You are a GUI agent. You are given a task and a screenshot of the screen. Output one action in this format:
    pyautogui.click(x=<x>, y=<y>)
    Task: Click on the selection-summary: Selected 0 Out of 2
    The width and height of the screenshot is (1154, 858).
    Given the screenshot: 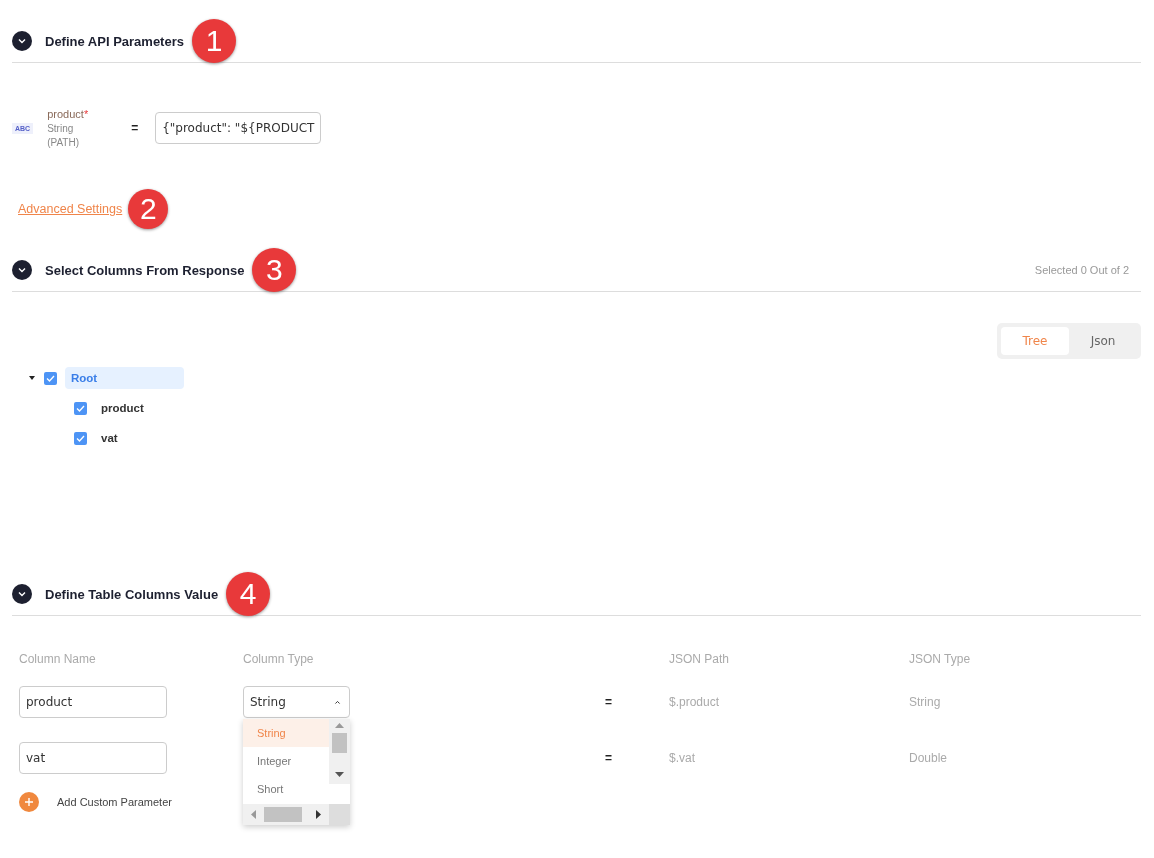 What is the action you would take?
    pyautogui.click(x=1081, y=270)
    